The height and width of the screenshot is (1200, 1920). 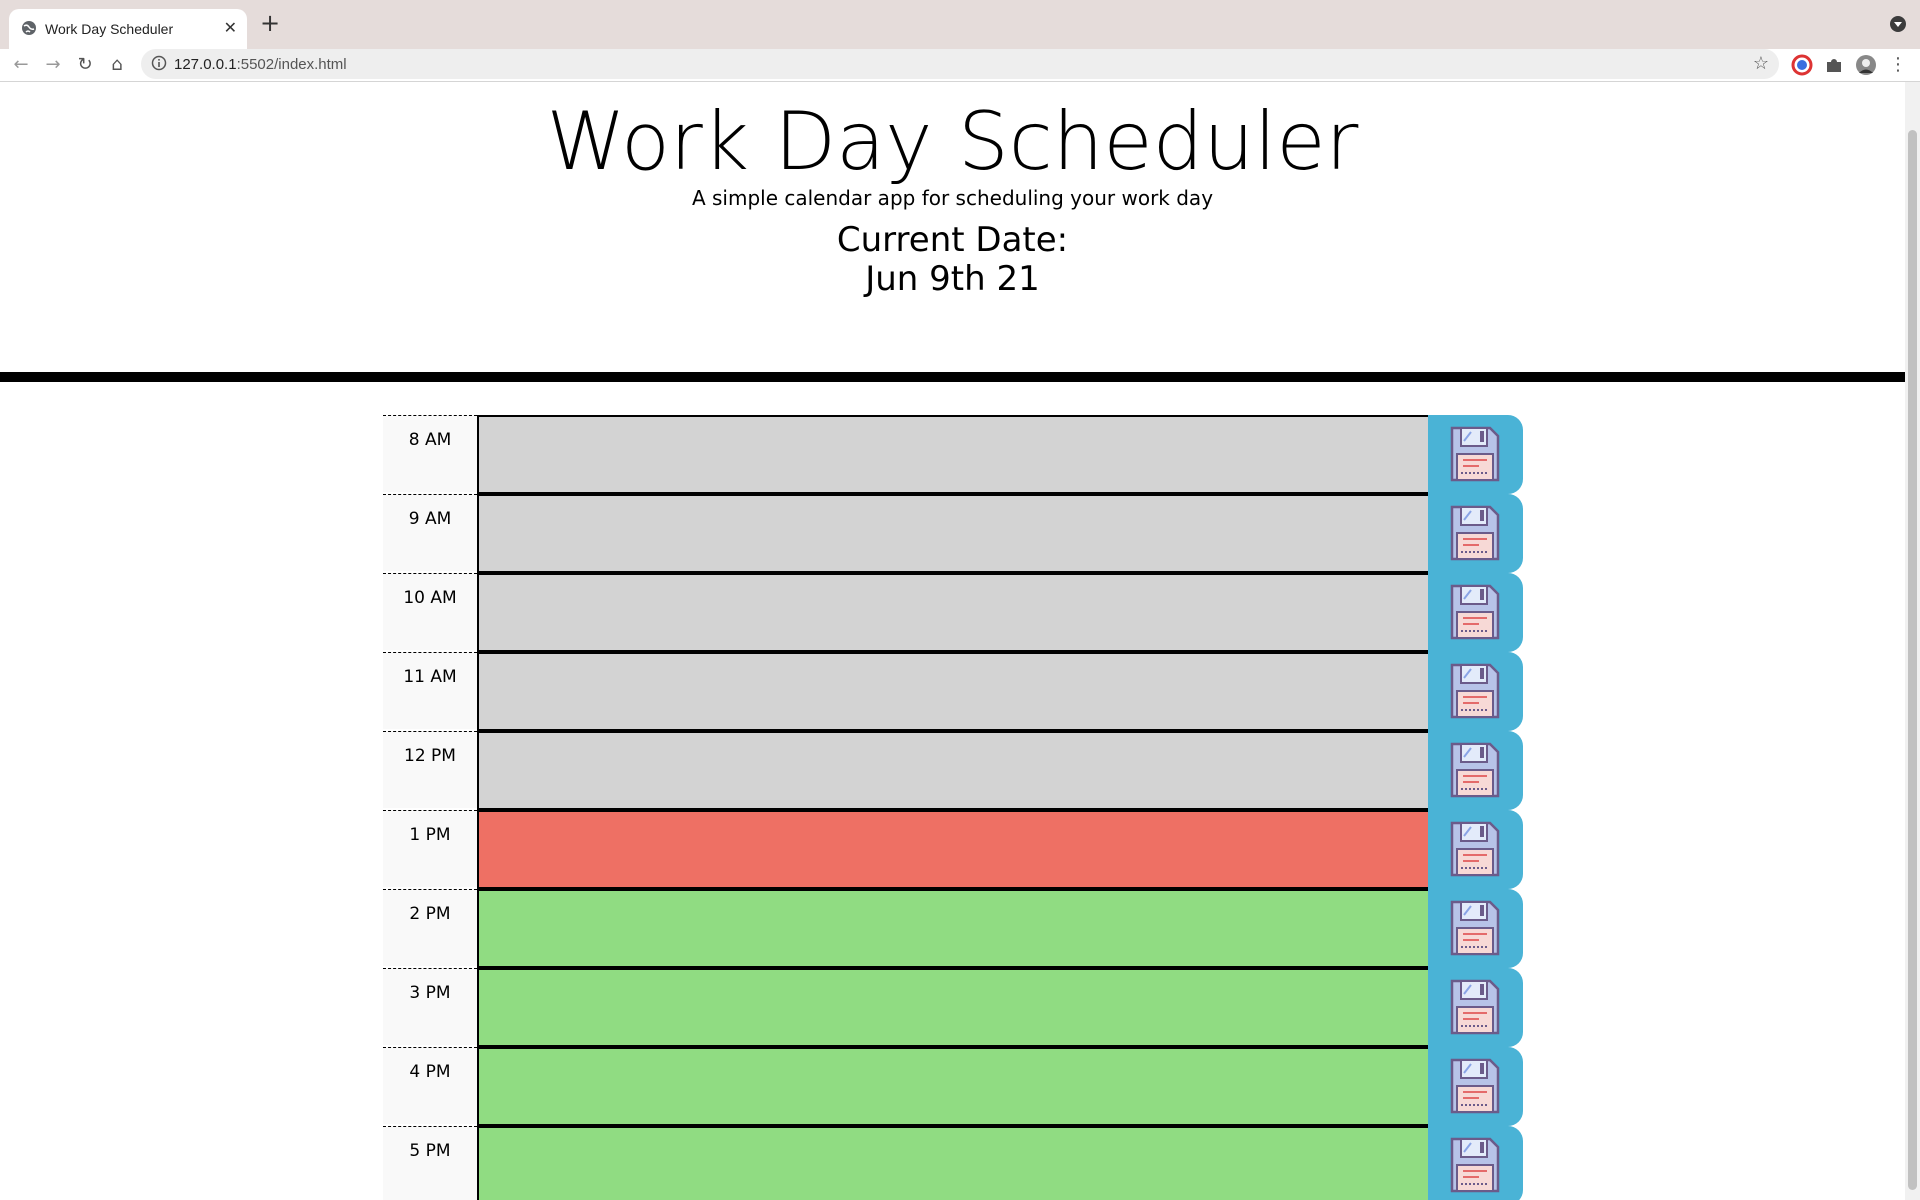 What do you see at coordinates (430, 769) in the screenshot?
I see `hour-label: 12 PM` at bounding box center [430, 769].